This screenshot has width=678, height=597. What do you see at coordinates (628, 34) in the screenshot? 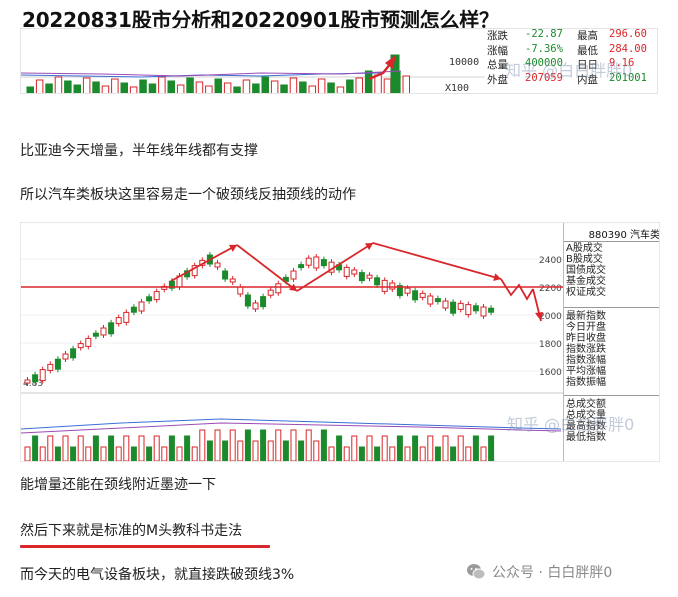
I see `stats-value: 296.60` at bounding box center [628, 34].